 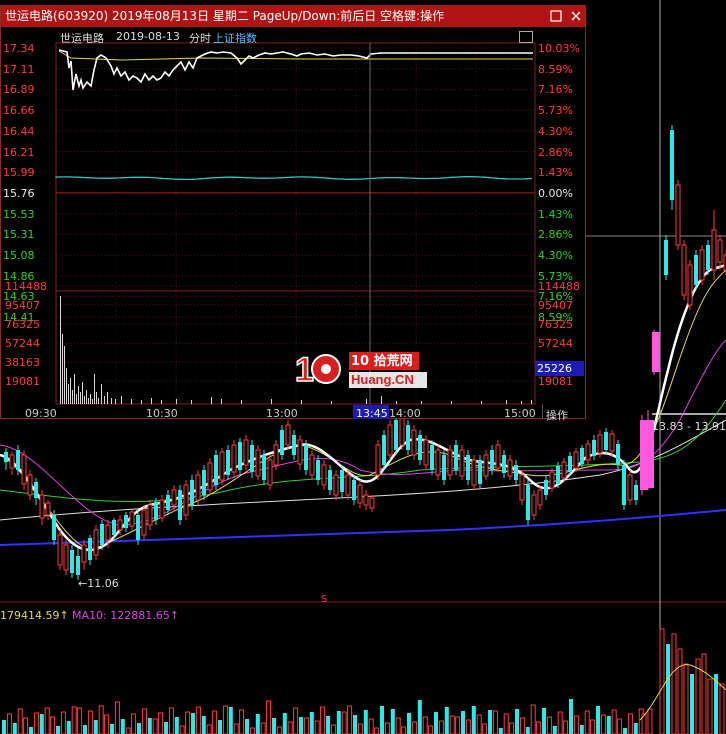 What do you see at coordinates (235, 38) in the screenshot?
I see `index-link: 上证指数` at bounding box center [235, 38].